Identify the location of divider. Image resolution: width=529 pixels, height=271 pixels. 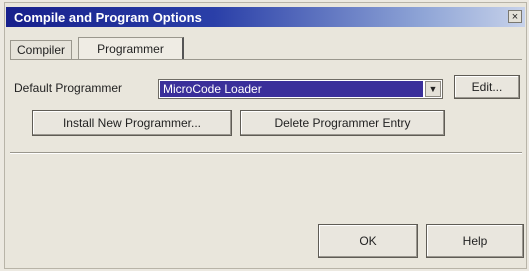
(266, 153).